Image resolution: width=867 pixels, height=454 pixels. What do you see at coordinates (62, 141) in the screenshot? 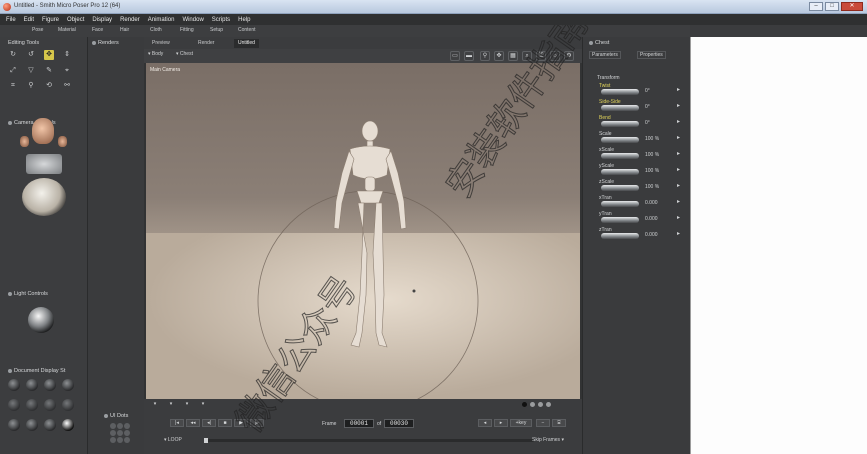
I see `right-hand-camera-icon` at bounding box center [62, 141].